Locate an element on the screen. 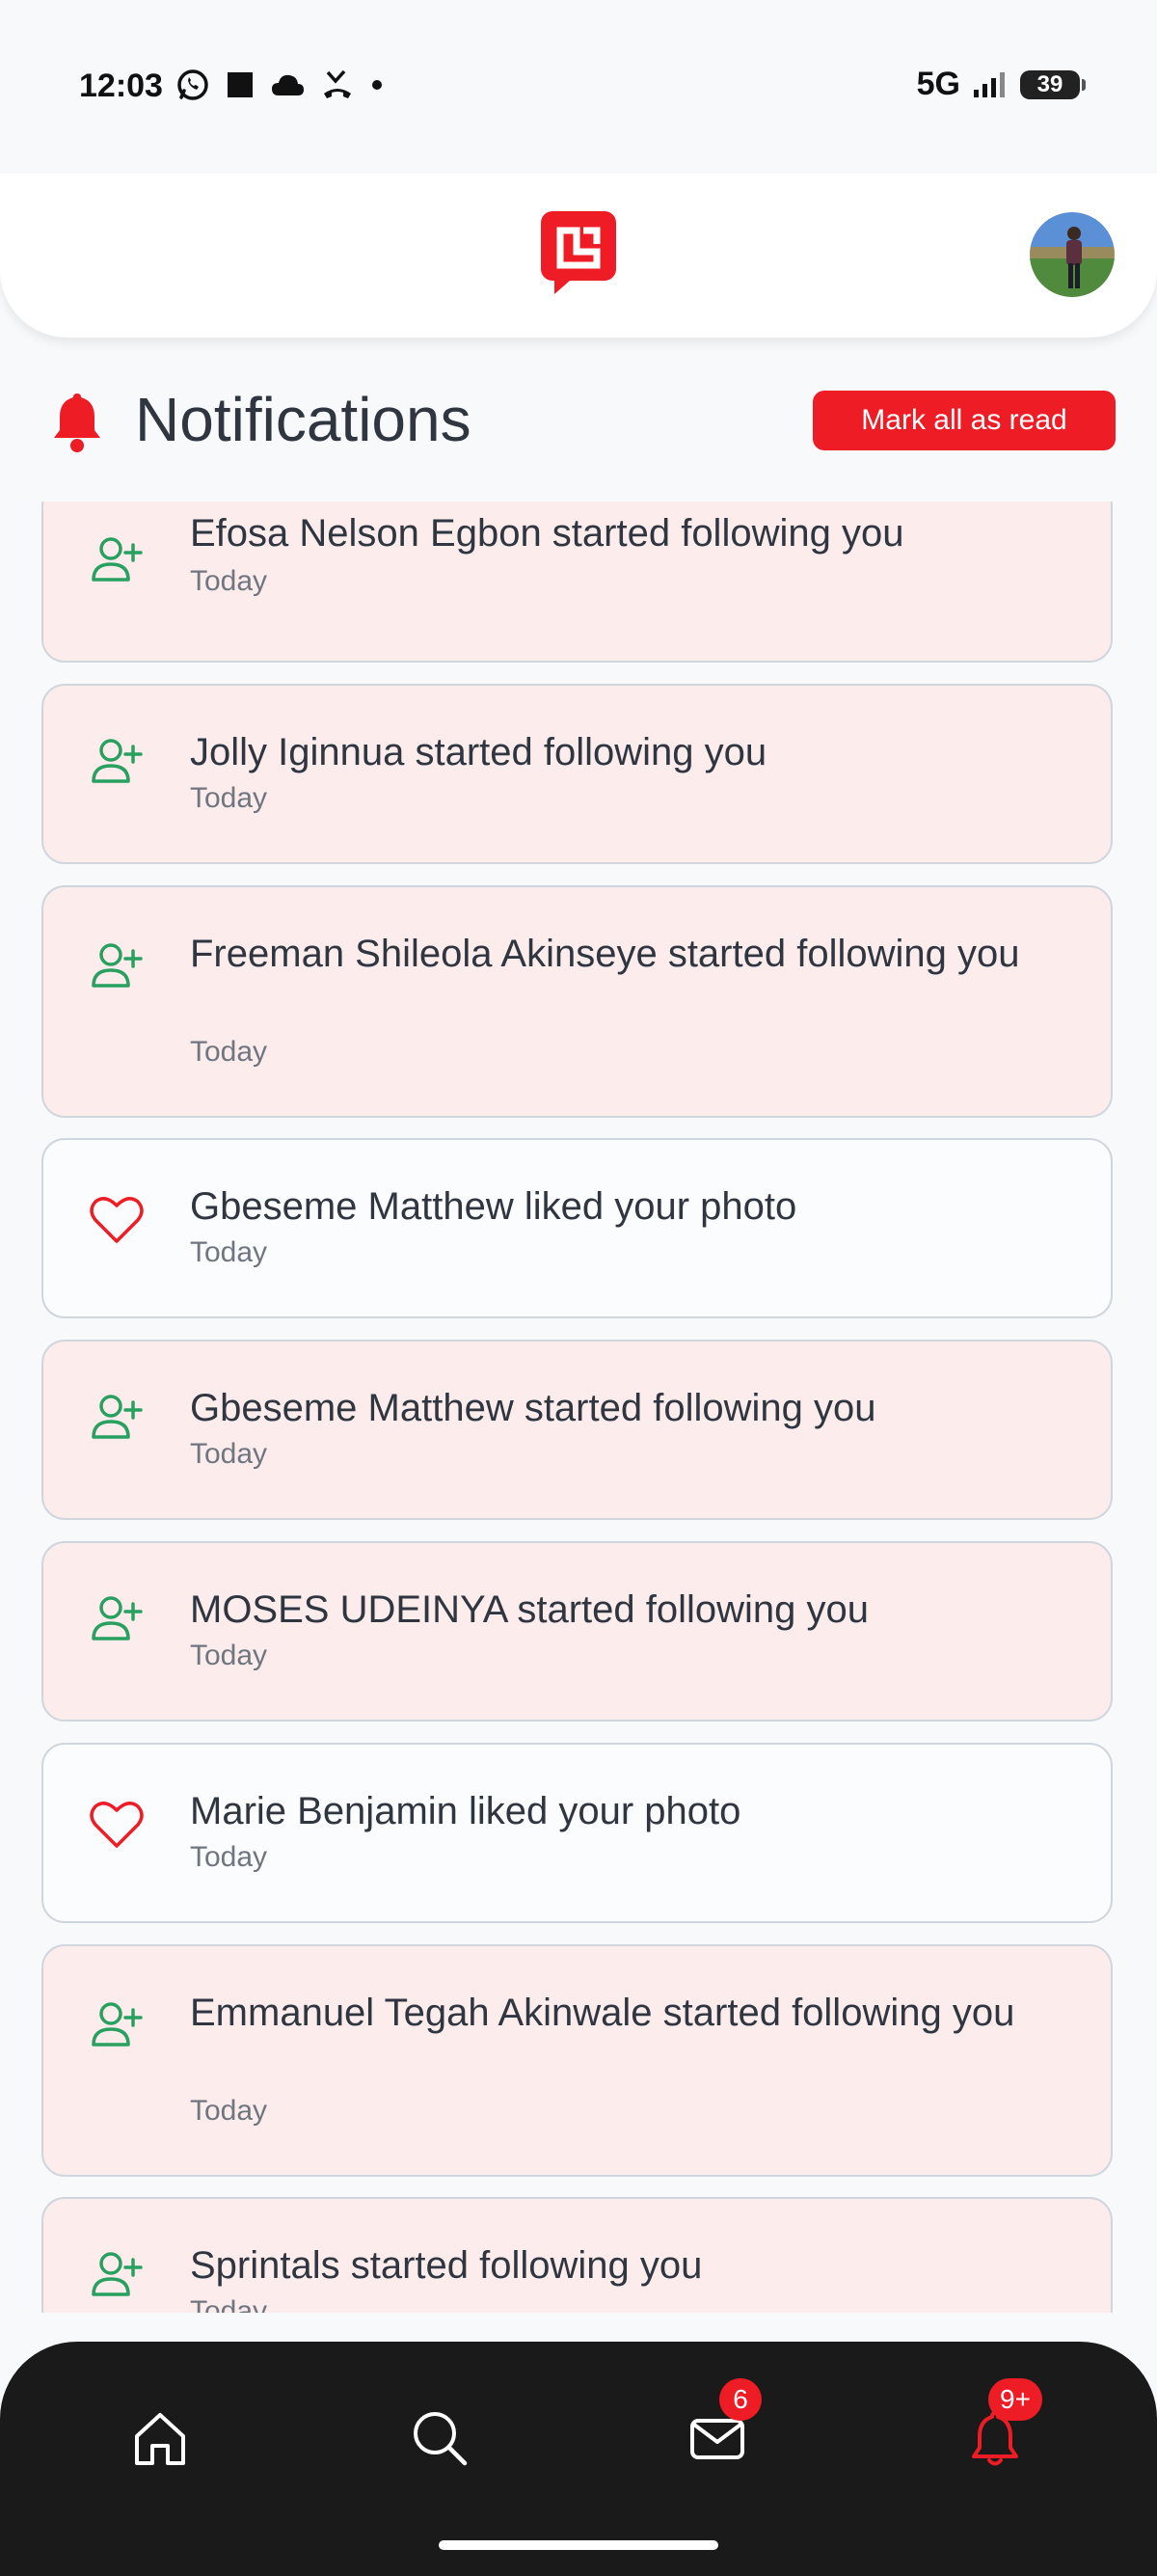 The height and width of the screenshot is (2576, 1157). notification-text: Gbeseme Matthew started following you is located at coordinates (533, 1408).